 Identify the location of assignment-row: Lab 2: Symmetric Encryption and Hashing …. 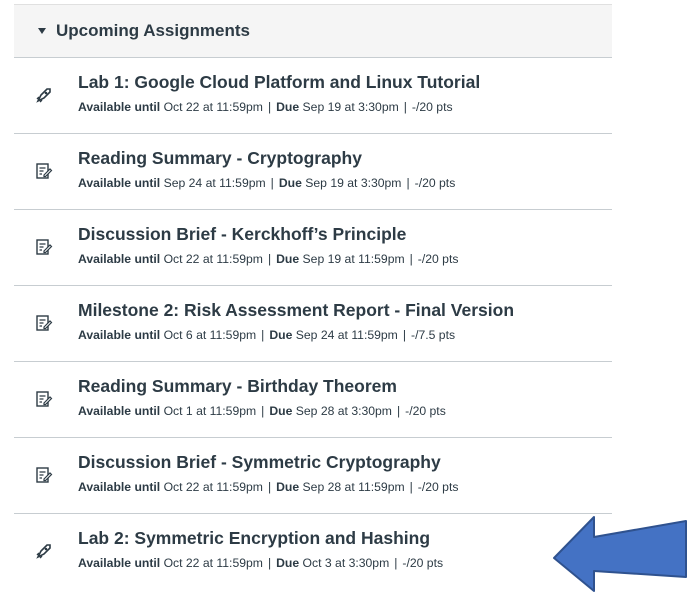
(313, 552).